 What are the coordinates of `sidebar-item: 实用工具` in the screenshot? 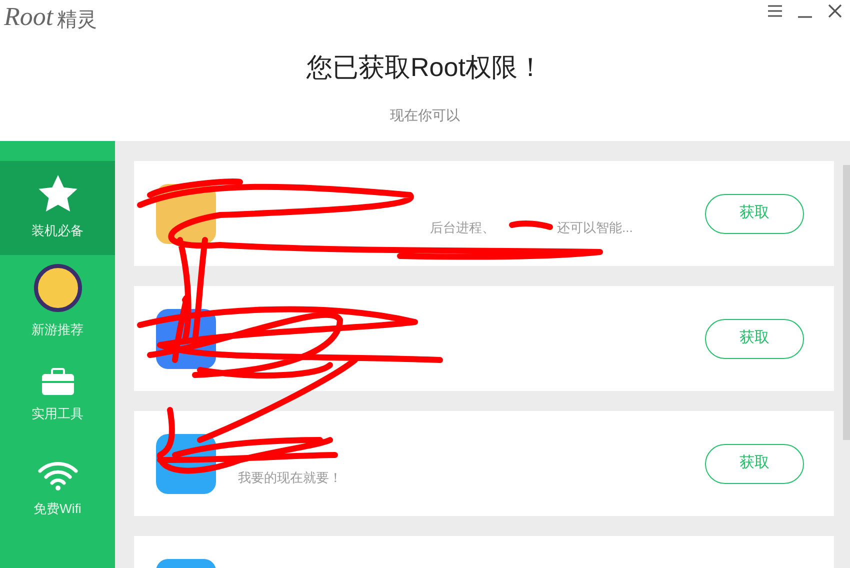 It's located at (57, 396).